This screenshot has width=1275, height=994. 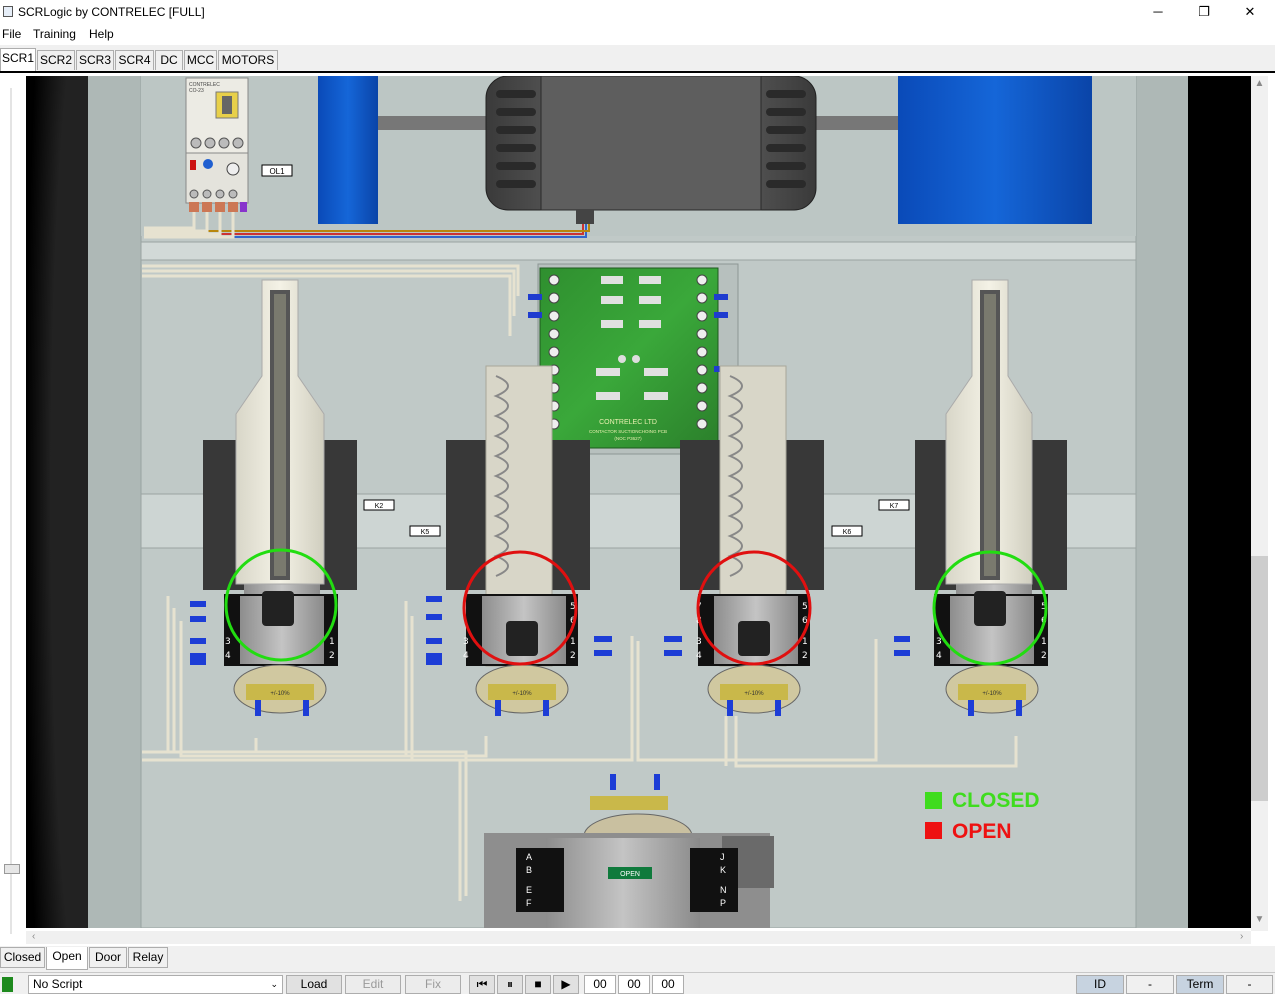 I want to click on term-value: -, so click(x=1249, y=984).